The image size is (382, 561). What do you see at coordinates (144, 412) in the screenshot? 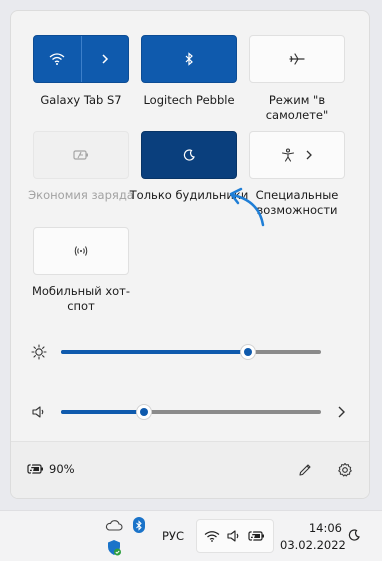
I see `volume-slider-thumb` at bounding box center [144, 412].